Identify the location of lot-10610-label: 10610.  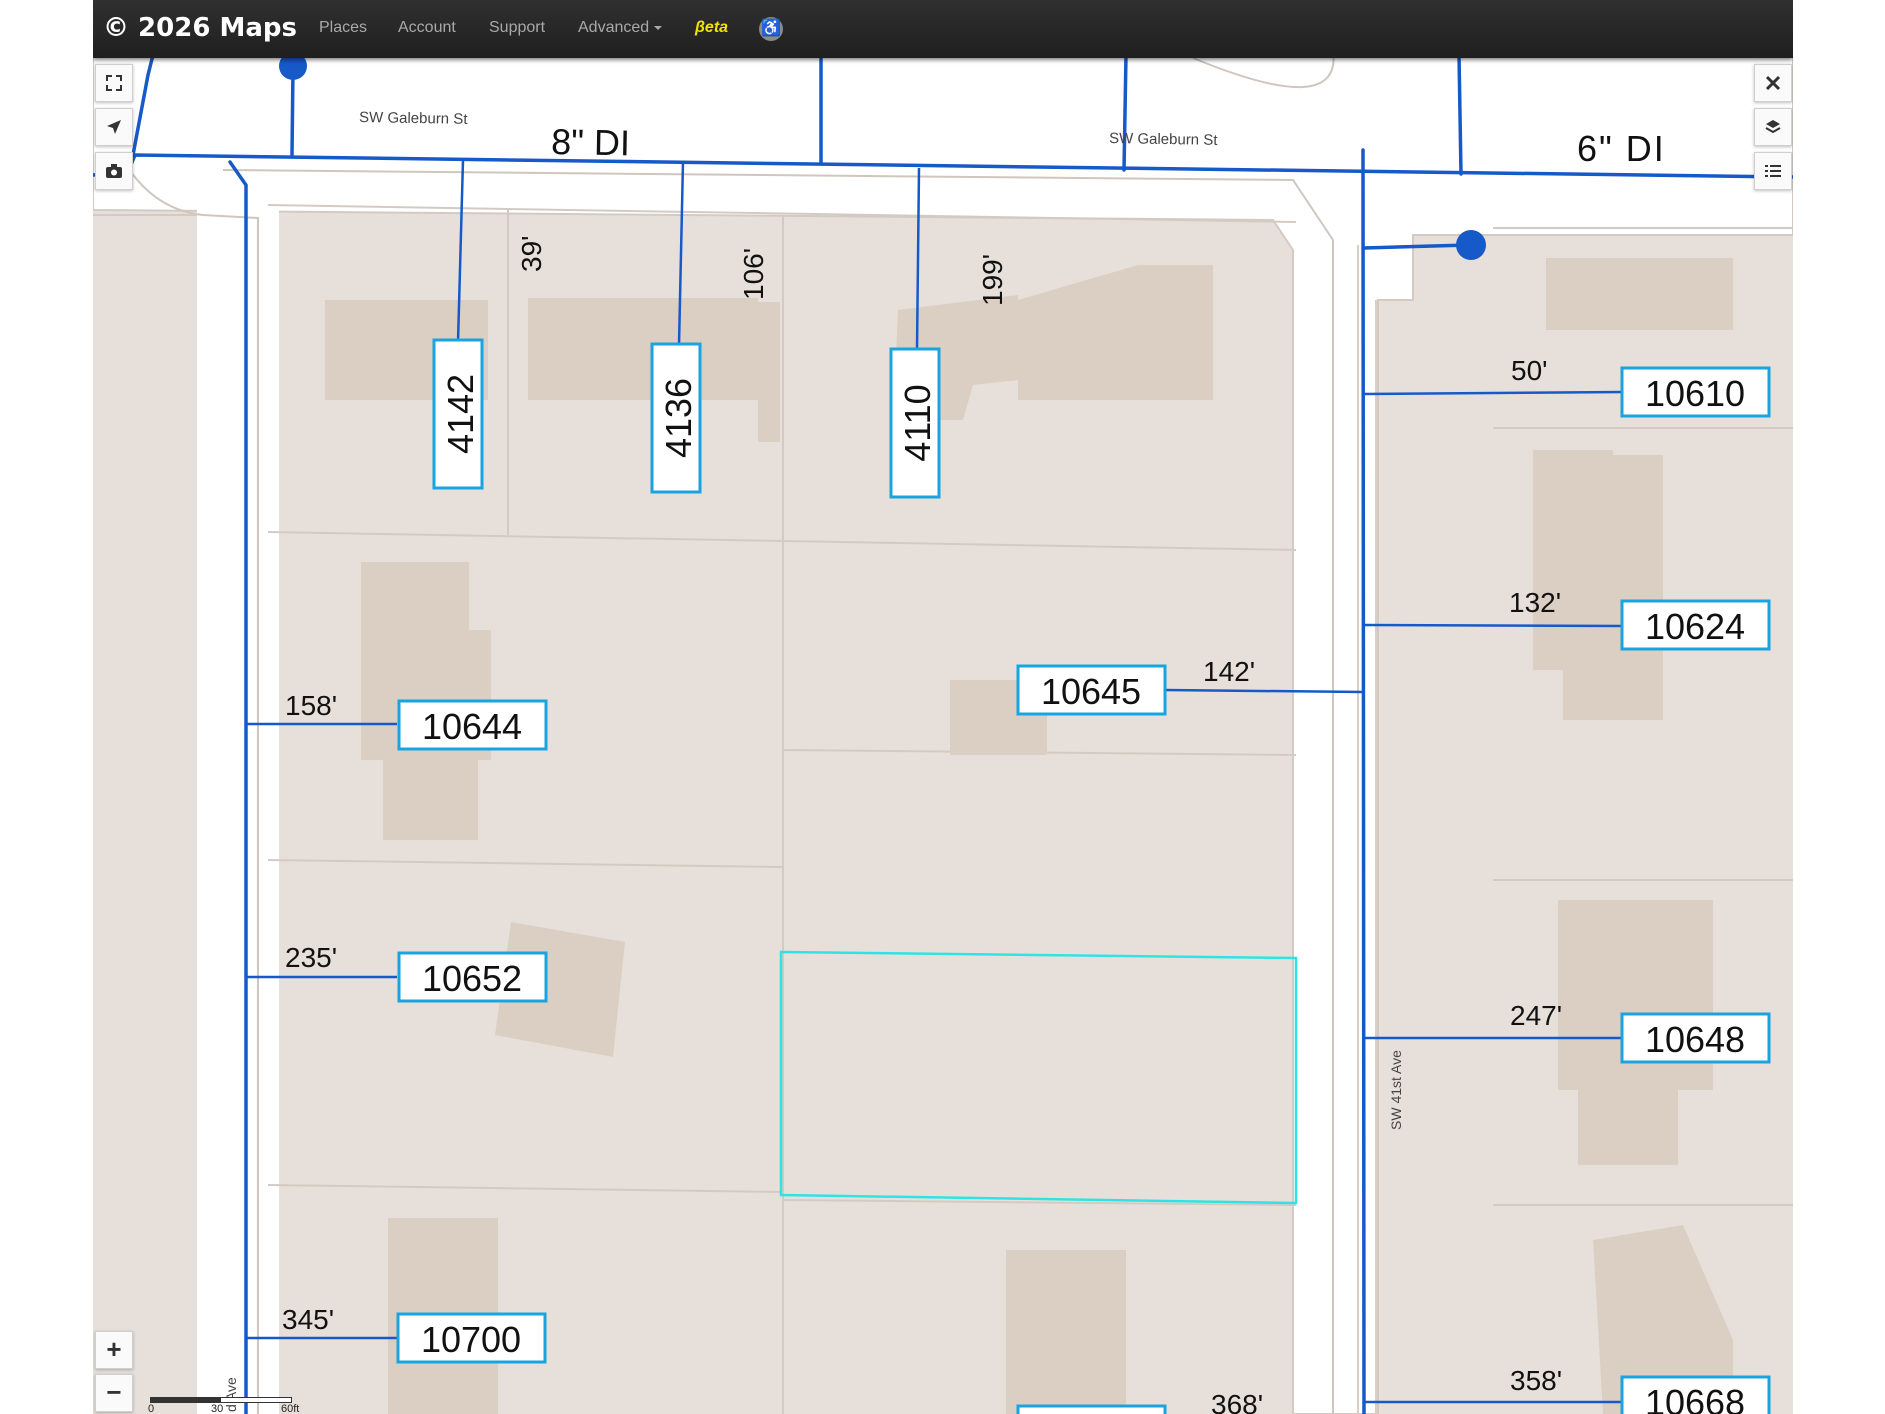
(1695, 393).